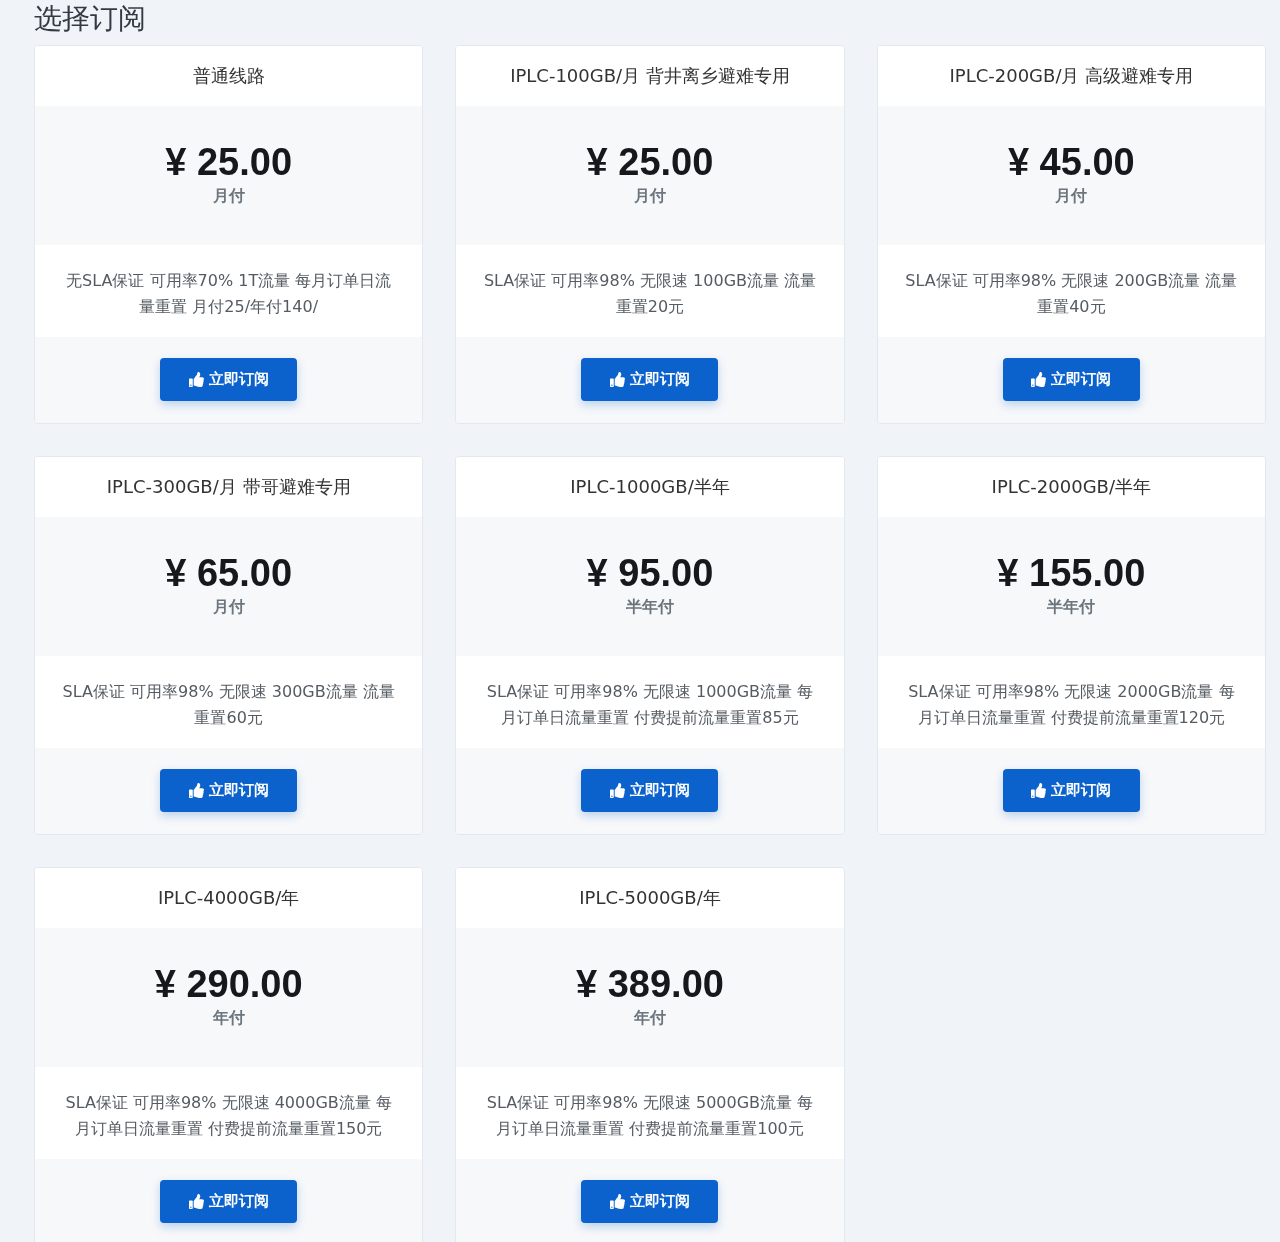  What do you see at coordinates (228, 705) in the screenshot?
I see `plan-description: SLA保证 可用率98% 无限速 300GB流量 流量重置60元` at bounding box center [228, 705].